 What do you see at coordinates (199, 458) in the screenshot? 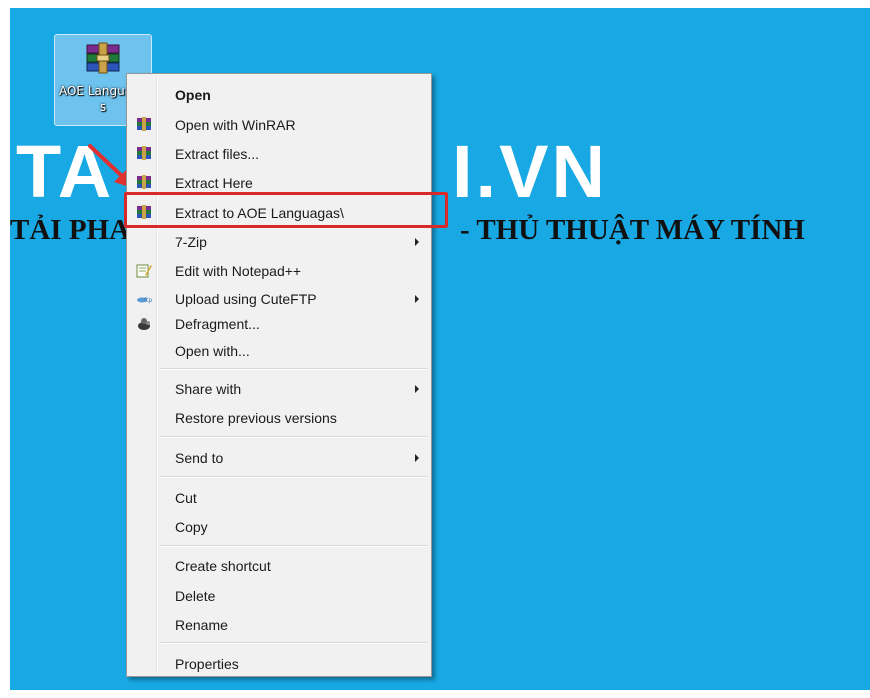
I see `menu-item-label: Send to` at bounding box center [199, 458].